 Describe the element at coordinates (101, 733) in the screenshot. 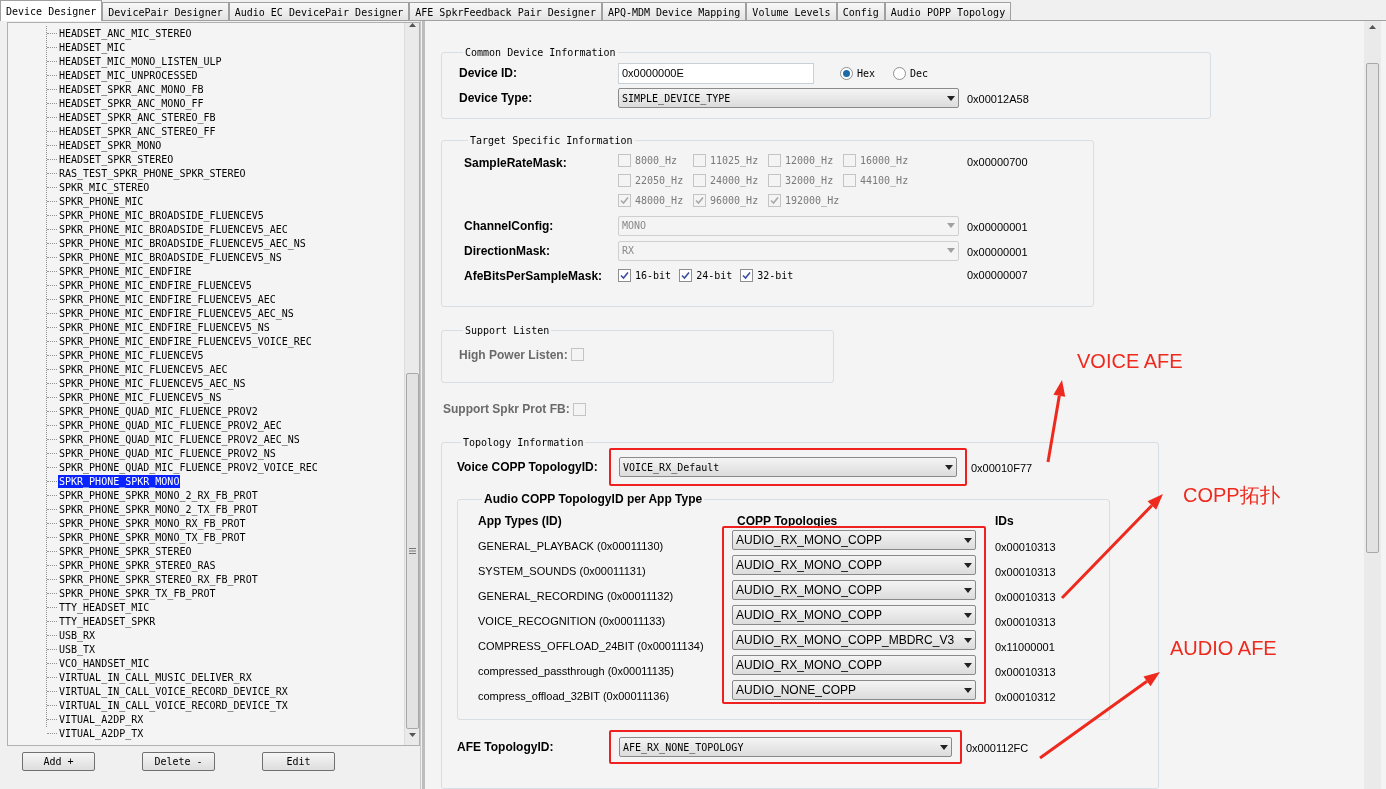

I see `tree-item: VITUAL_A2DP_TX` at that location.